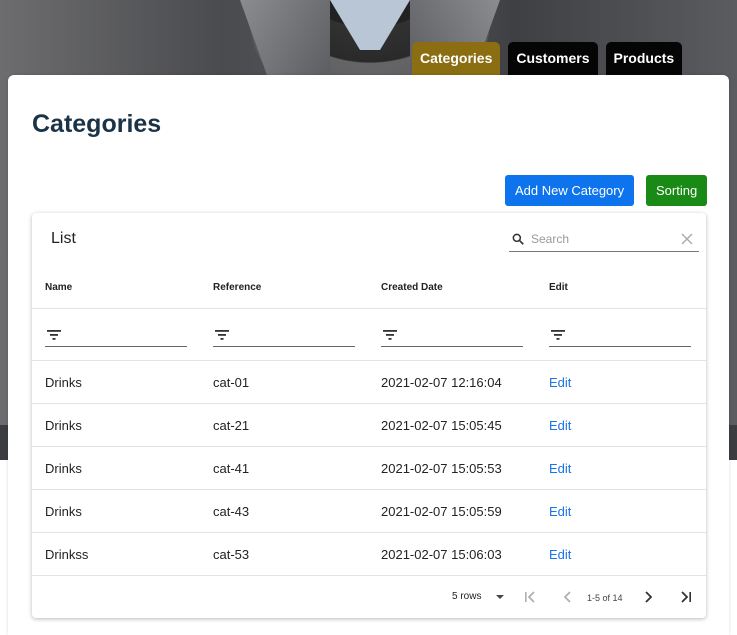 The height and width of the screenshot is (635, 737). I want to click on tab-categories: Categories, so click(456, 58).